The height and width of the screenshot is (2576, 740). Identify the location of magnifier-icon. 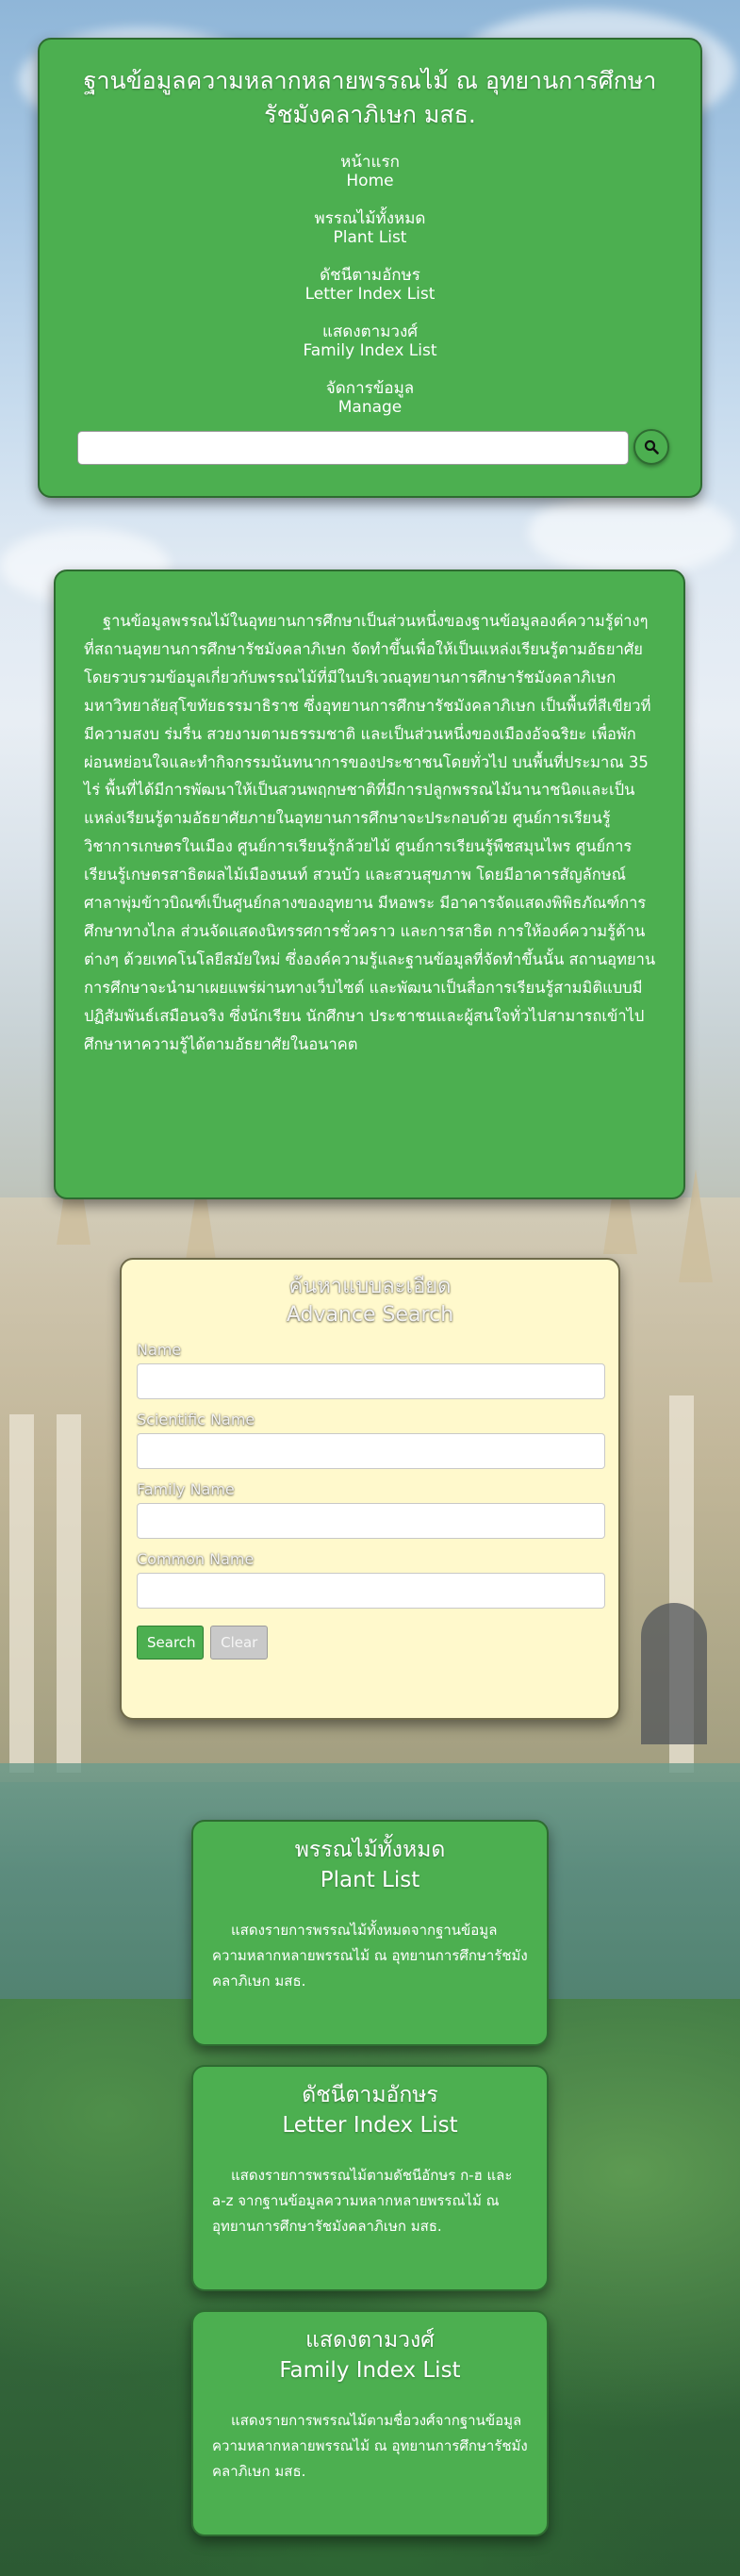
(651, 446).